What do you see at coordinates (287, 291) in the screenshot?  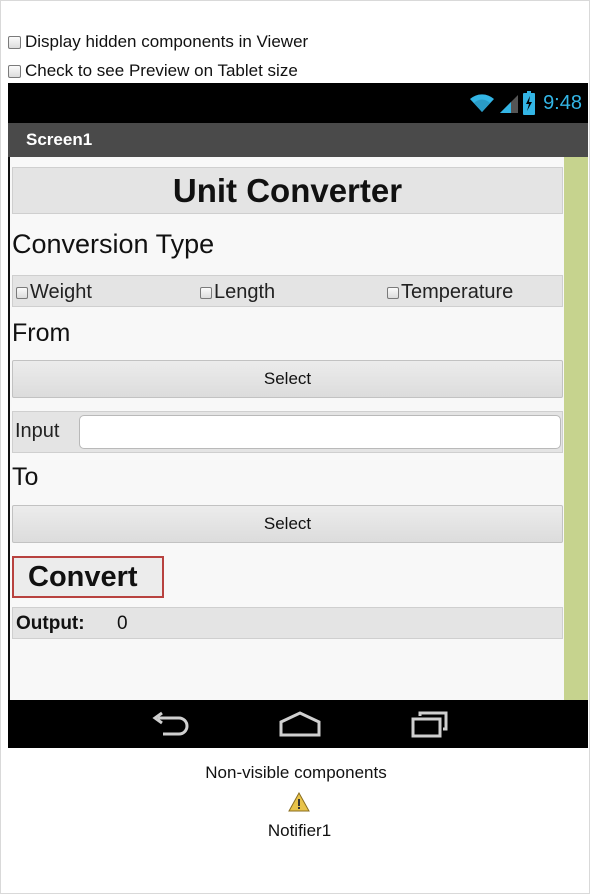 I see `conversion-type-options: Weight Length Temperature` at bounding box center [287, 291].